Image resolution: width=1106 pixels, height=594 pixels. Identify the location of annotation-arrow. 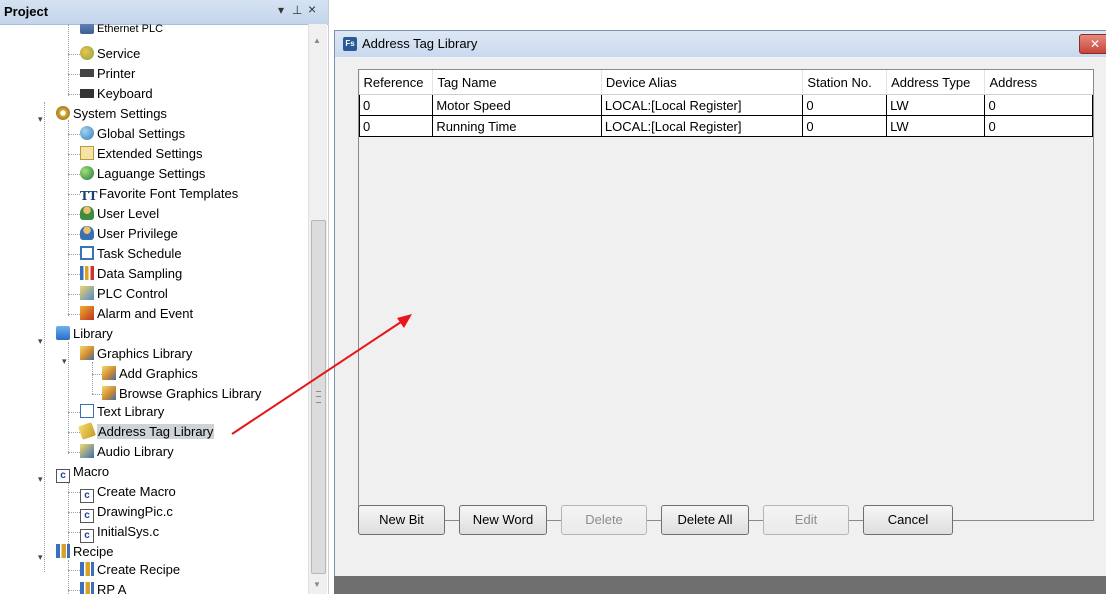
(321, 374).